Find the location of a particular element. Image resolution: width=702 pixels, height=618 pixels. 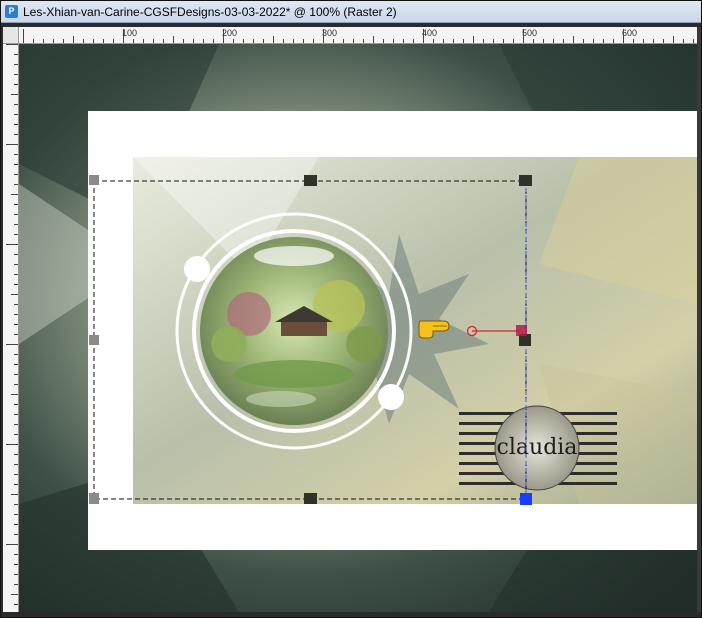

vertical-ruler is located at coordinates (11, 328).